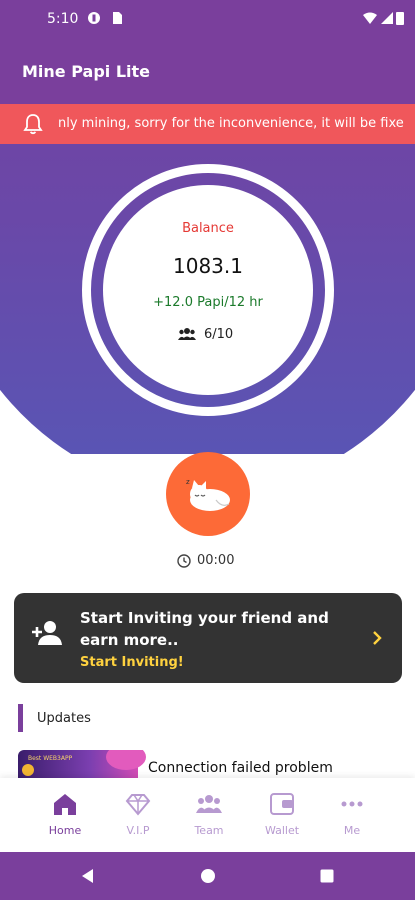  What do you see at coordinates (208, 302) in the screenshot?
I see `mining-rate: +12.0 Papi/12 hr` at bounding box center [208, 302].